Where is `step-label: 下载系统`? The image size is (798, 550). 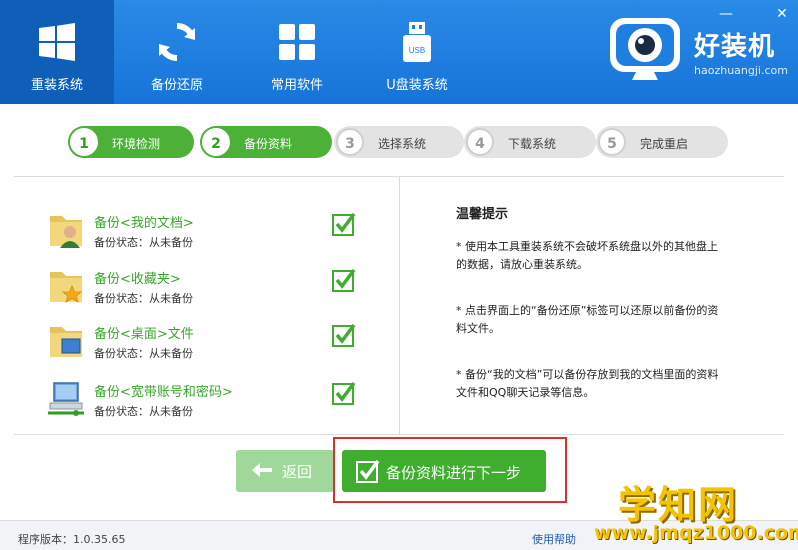
step-label: 下载系统 is located at coordinates (532, 144).